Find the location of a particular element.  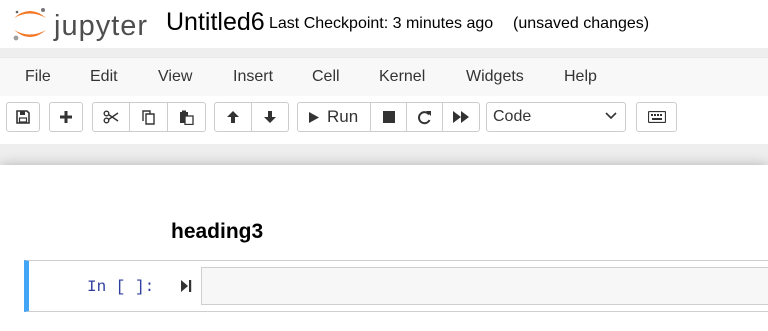

move-up-button is located at coordinates (233, 117).